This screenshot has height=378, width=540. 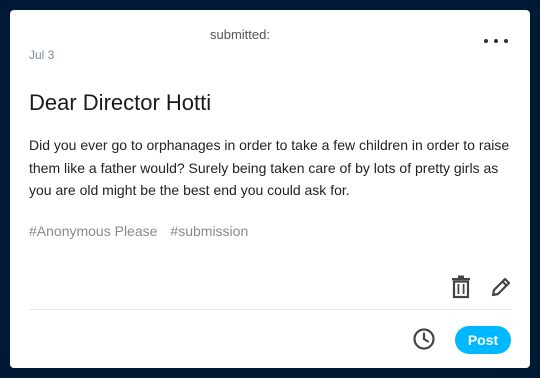 I want to click on edit-button, so click(x=501, y=287).